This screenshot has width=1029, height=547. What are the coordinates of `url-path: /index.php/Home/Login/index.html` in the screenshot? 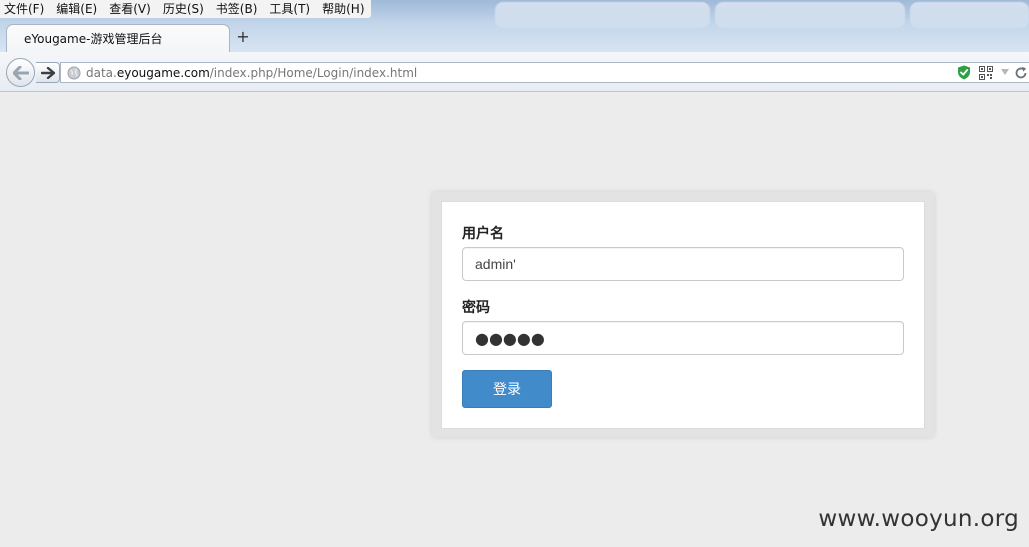 It's located at (313, 72).